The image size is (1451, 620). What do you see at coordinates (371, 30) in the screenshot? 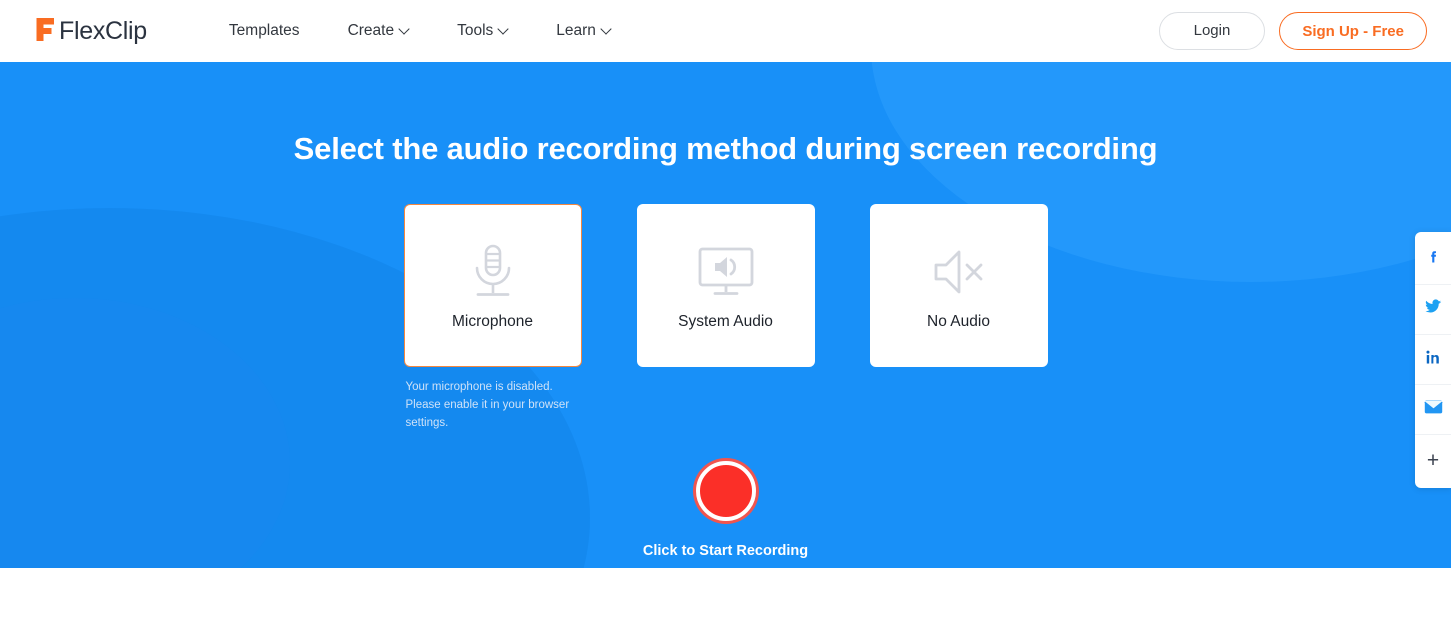
I see `nav-label: Create` at bounding box center [371, 30].